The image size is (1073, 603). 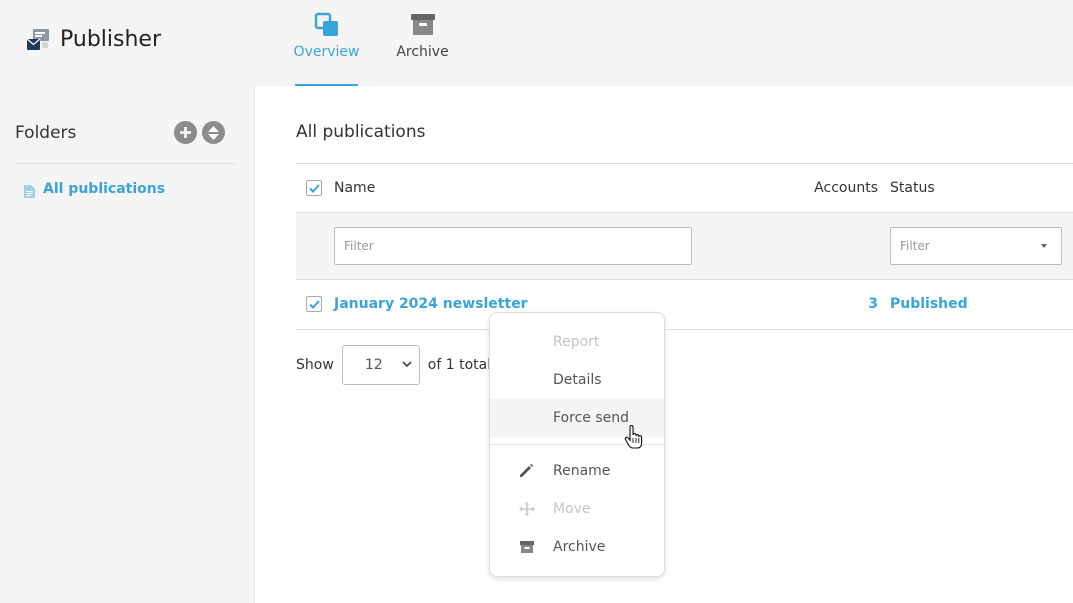 What do you see at coordinates (976, 246) in the screenshot?
I see `status-filter-select: Filter` at bounding box center [976, 246].